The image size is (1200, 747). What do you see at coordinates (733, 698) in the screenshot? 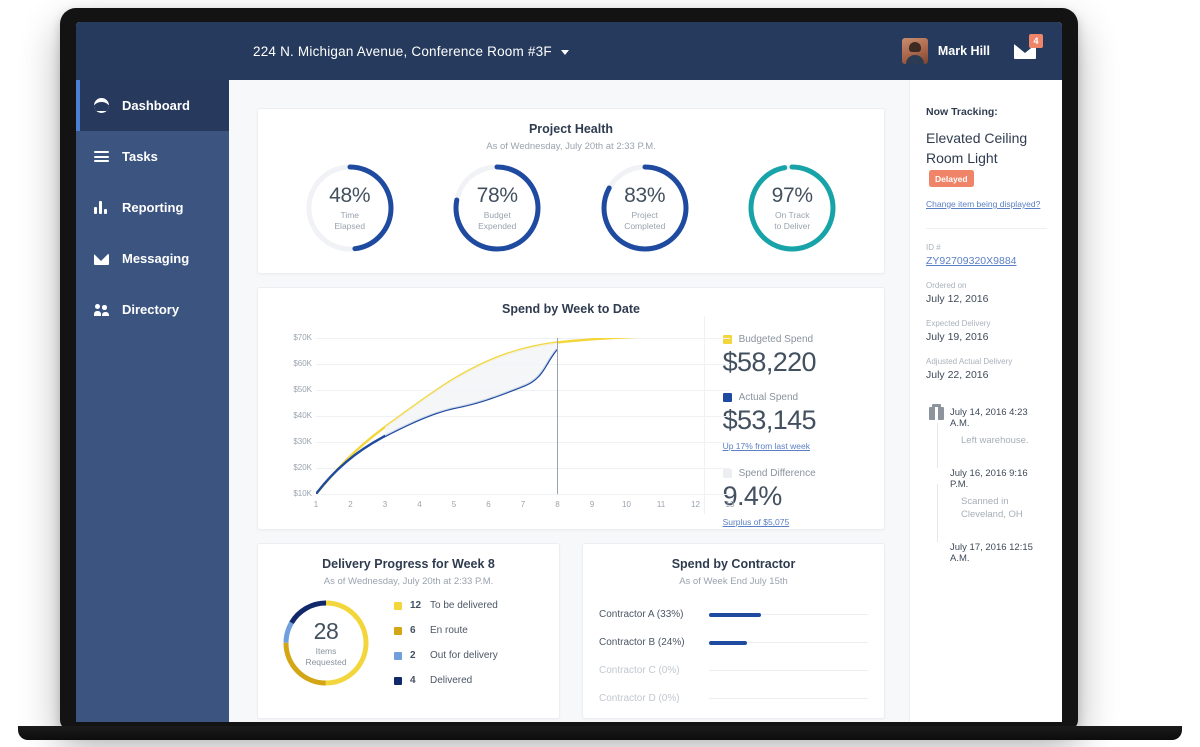
I see `contractor-row: Contractor D (0%)` at bounding box center [733, 698].